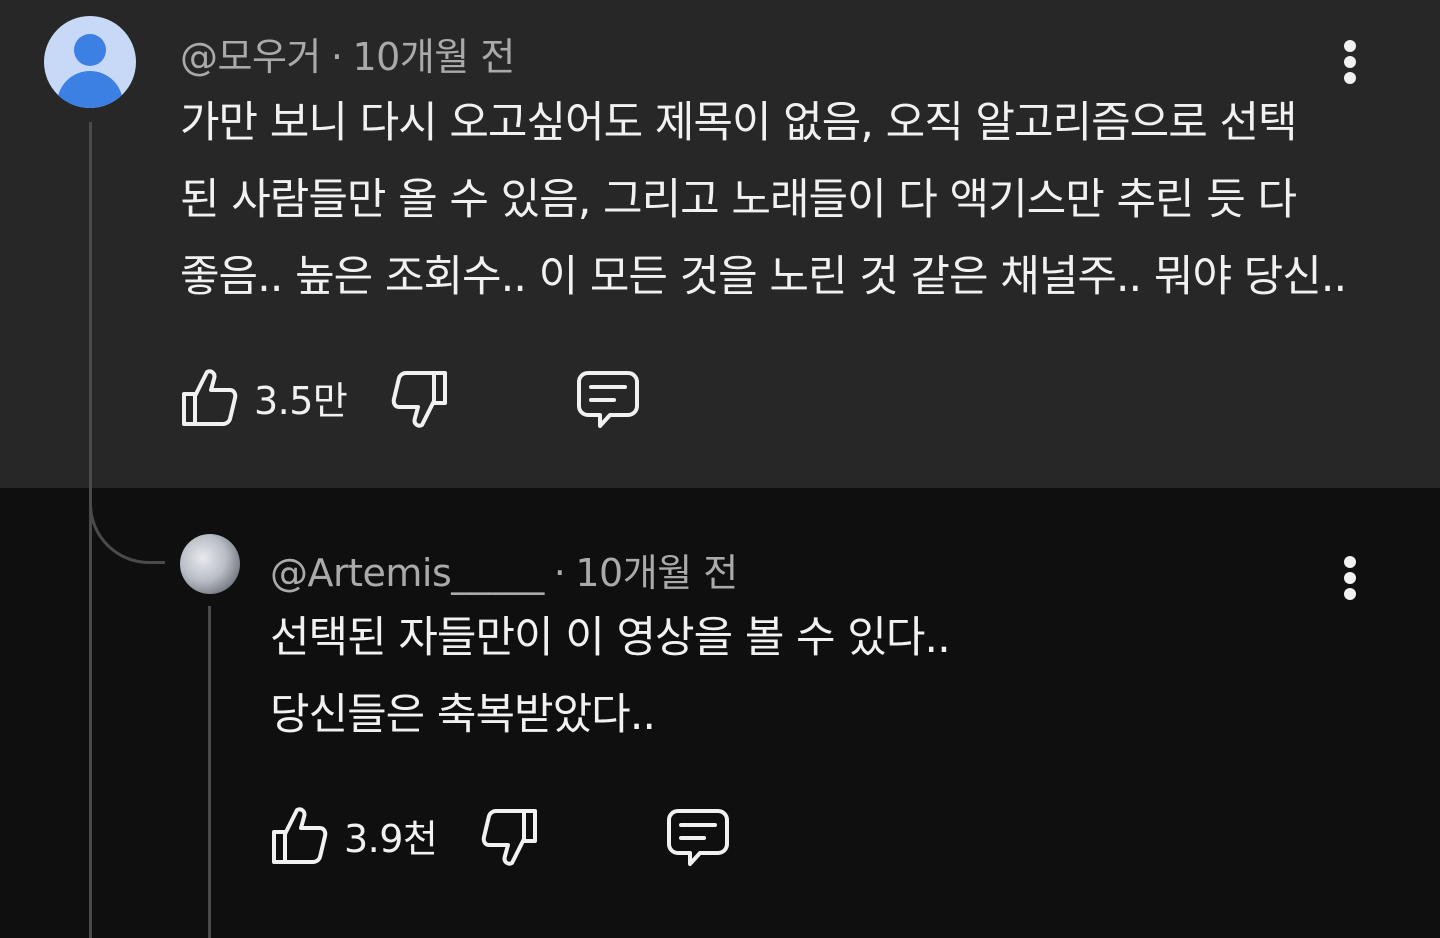  Describe the element at coordinates (610, 677) in the screenshot. I see `comment-body: 선택된 자들만이 이 영상을 볼 수 있다.. 당신들은 축복받았다..` at that location.